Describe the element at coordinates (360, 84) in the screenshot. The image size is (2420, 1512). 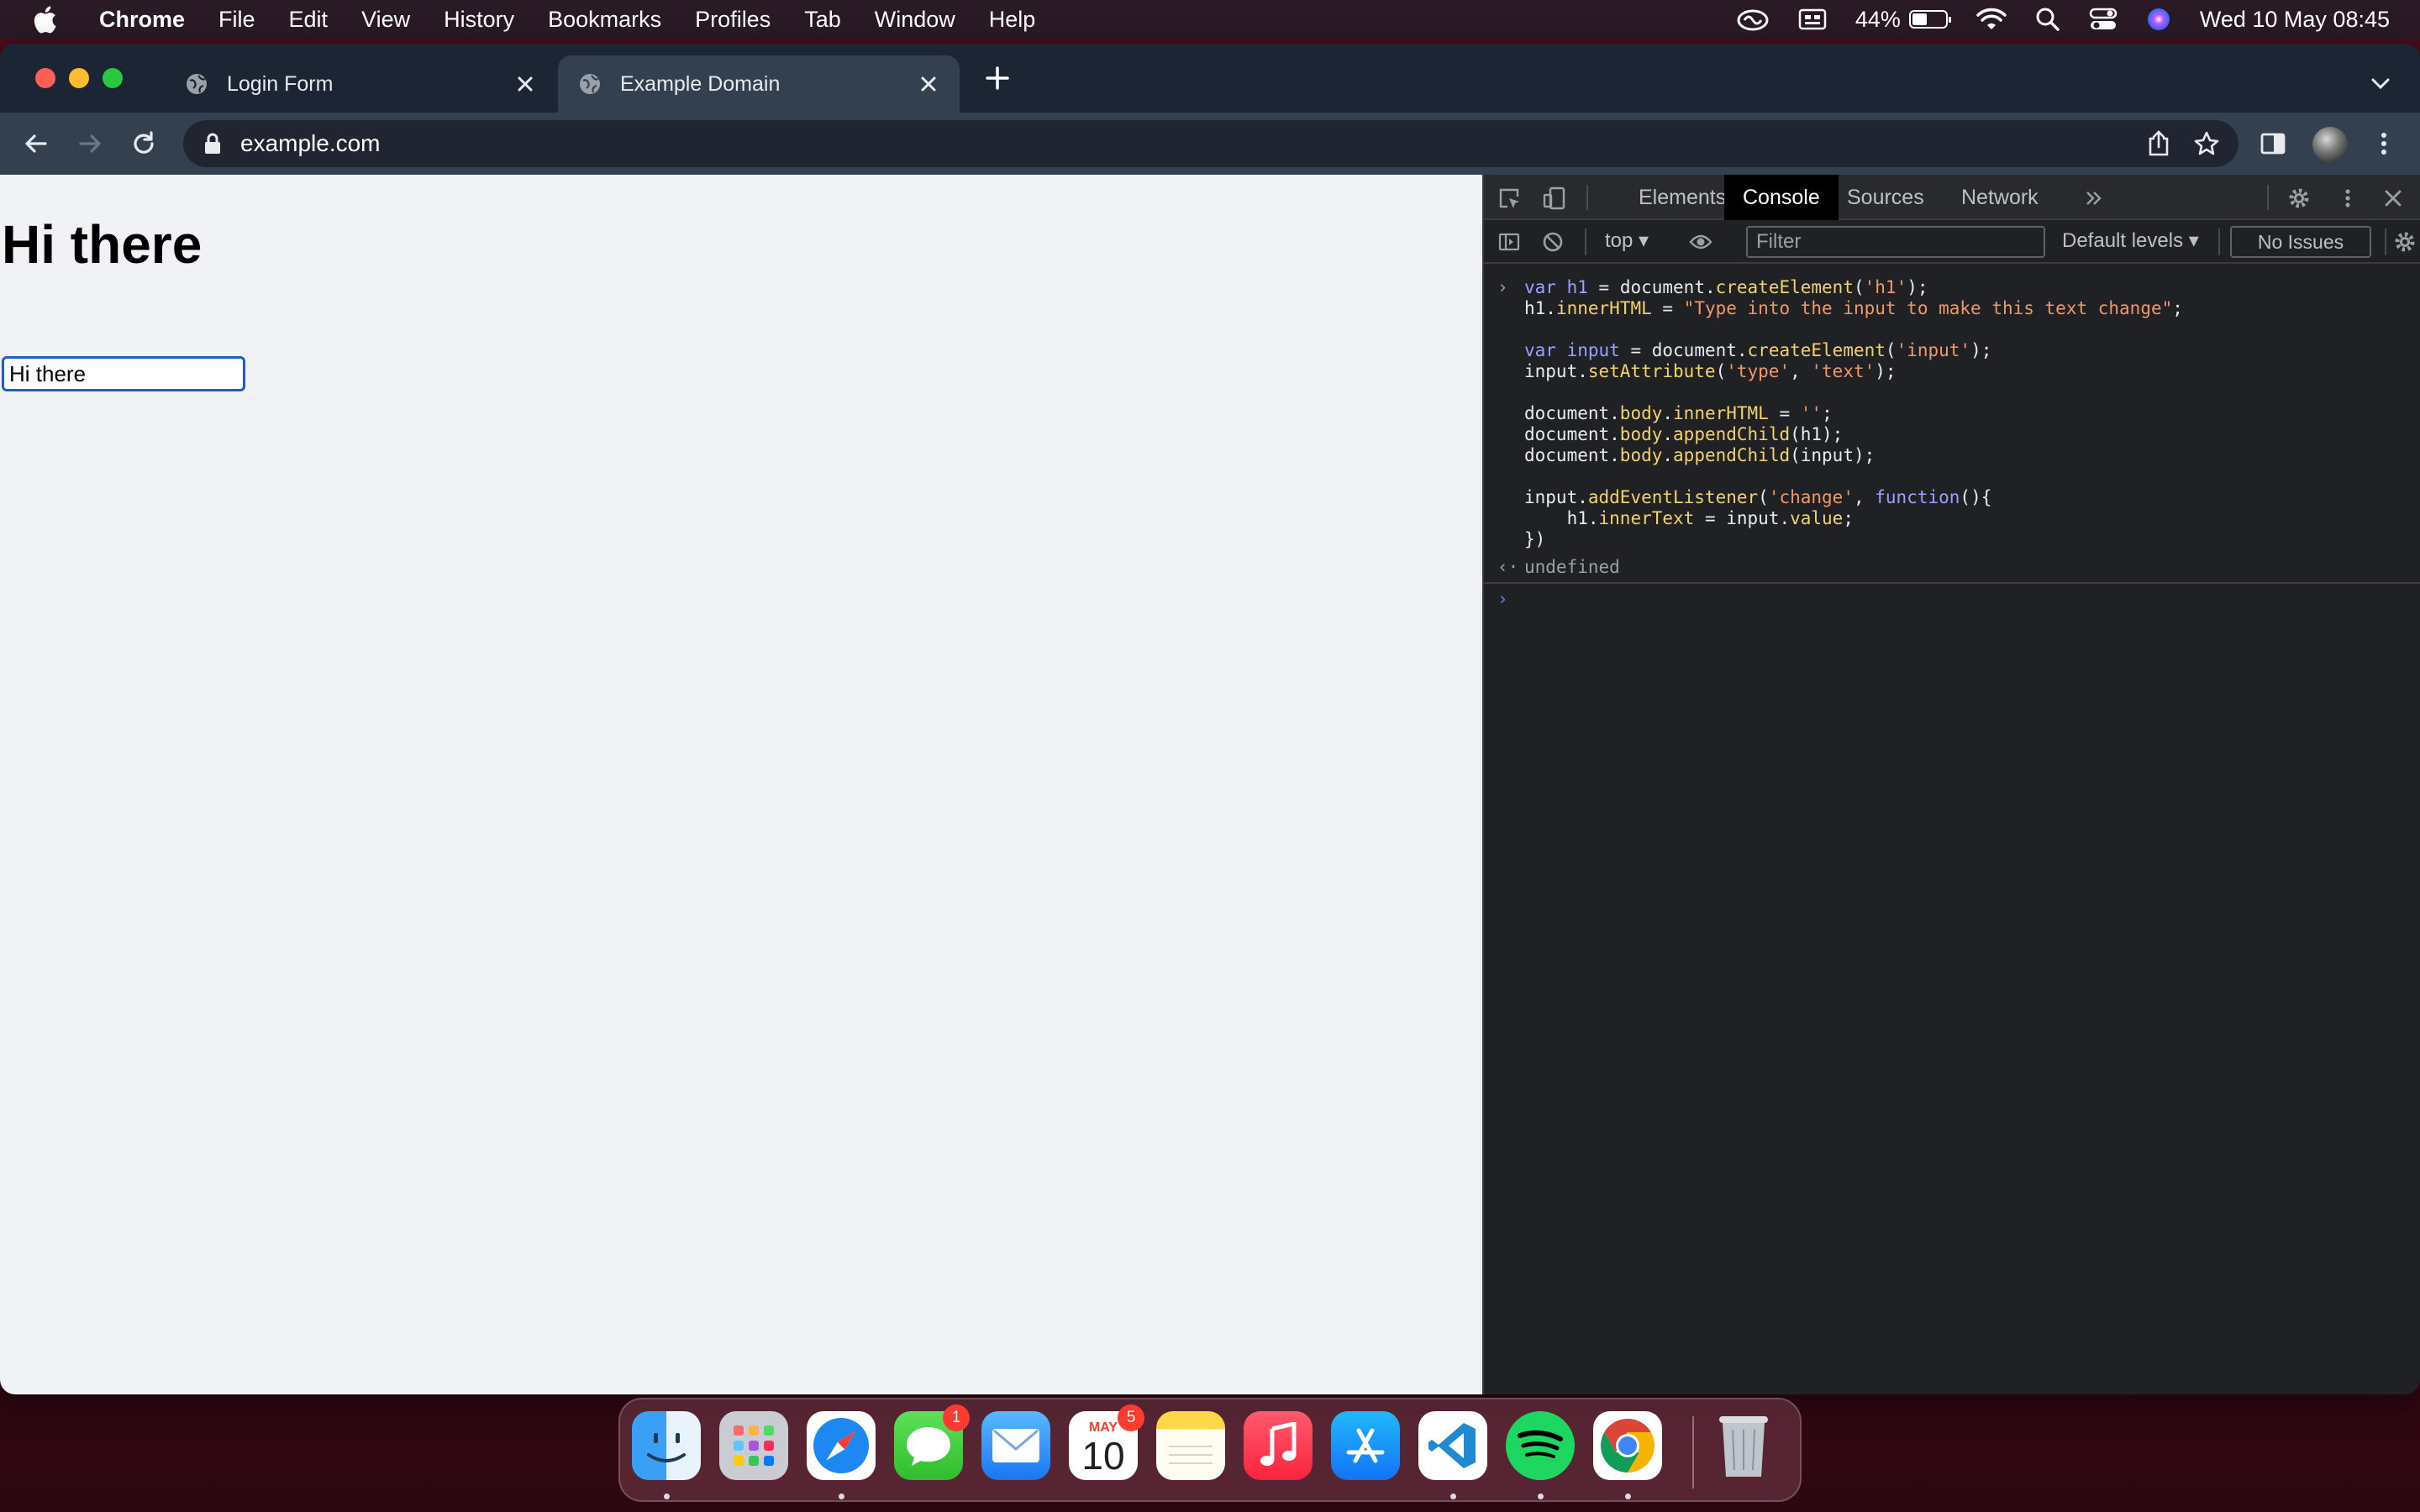
I see `tab-login-form: Login Form` at that location.